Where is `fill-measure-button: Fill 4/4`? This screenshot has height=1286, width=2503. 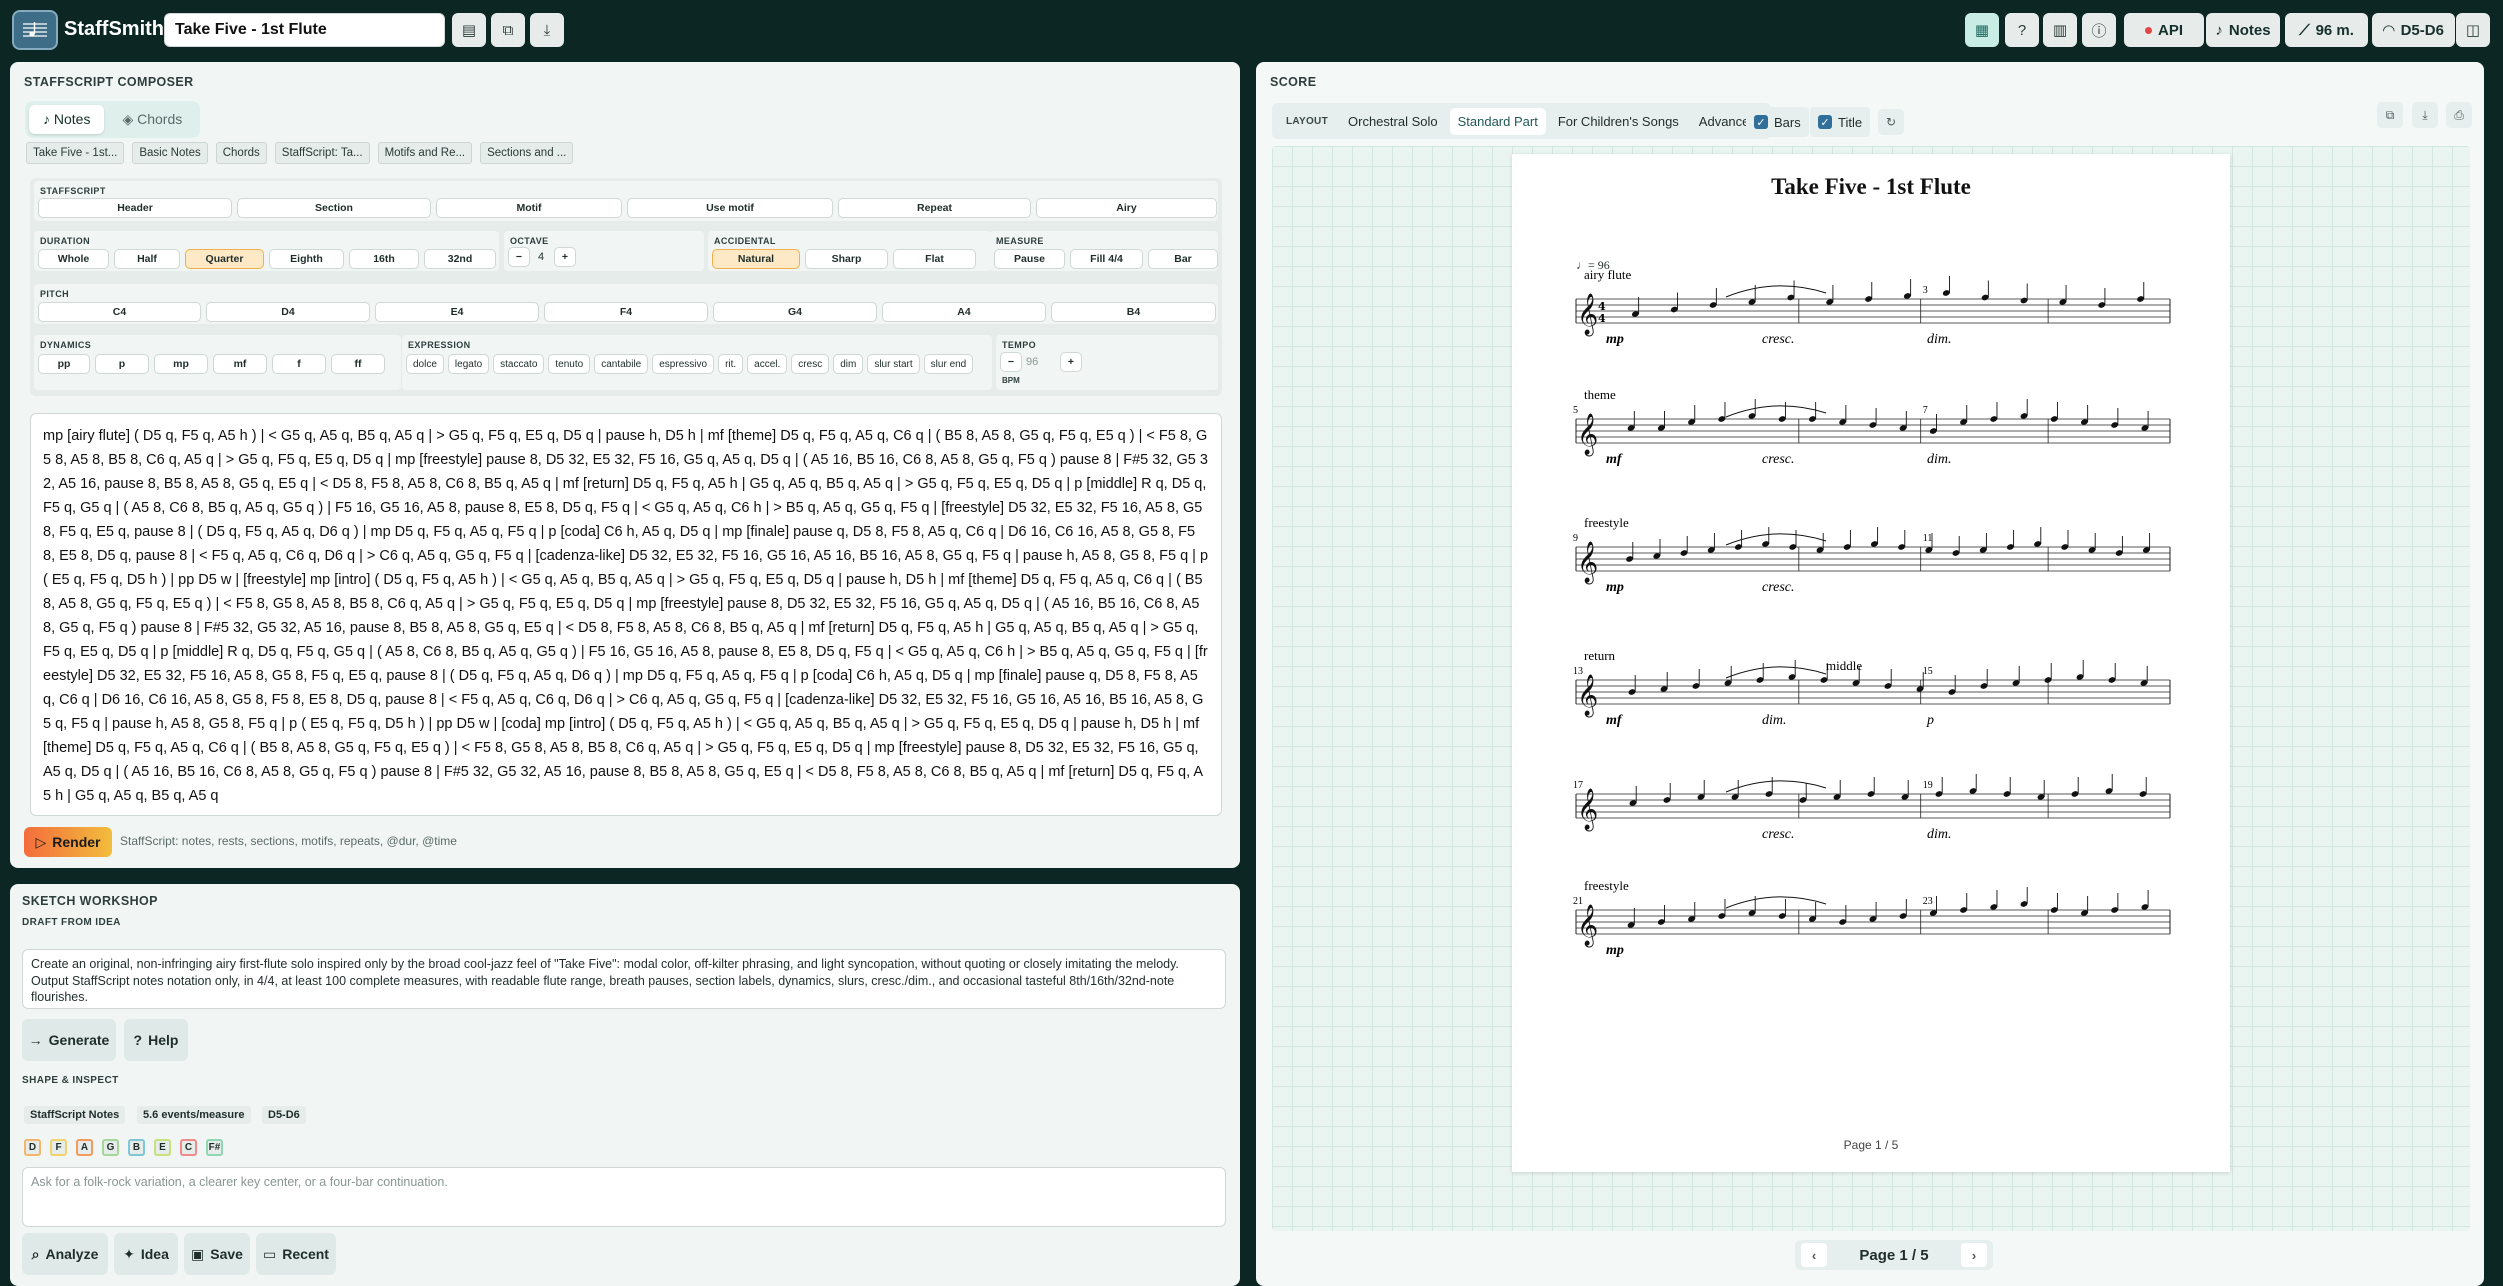
fill-measure-button: Fill 4/4 is located at coordinates (1106, 259).